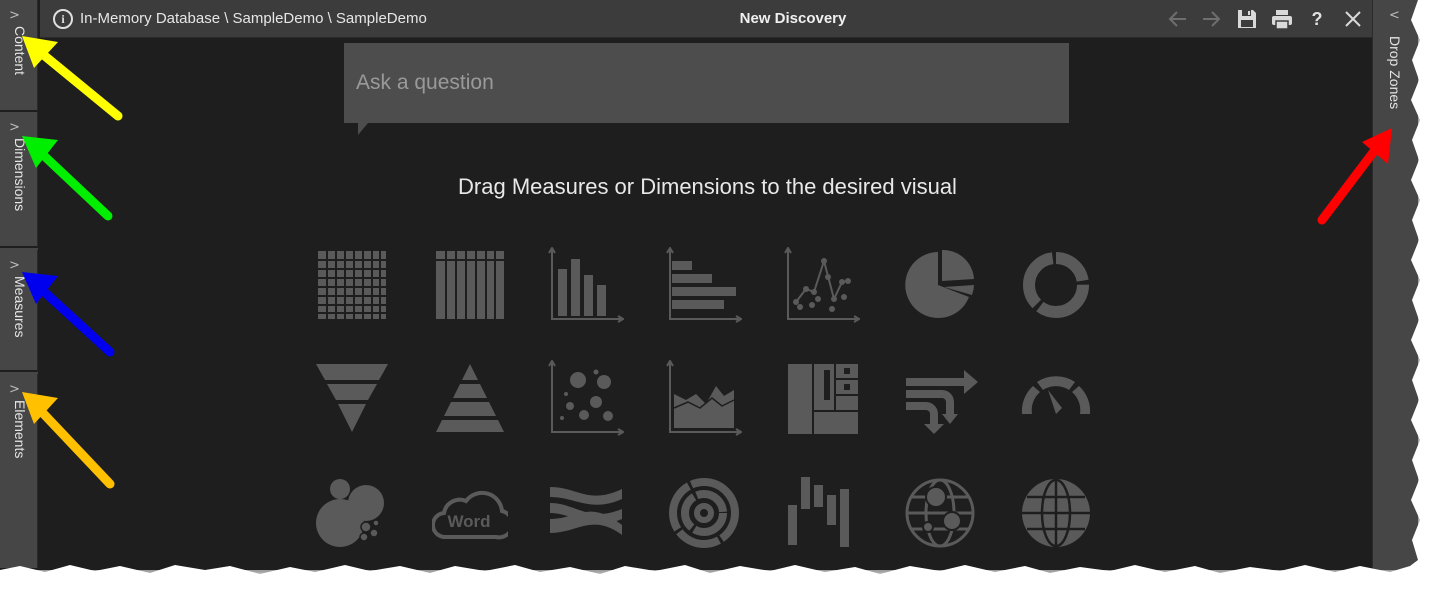 The image size is (1443, 598). What do you see at coordinates (822, 285) in the screenshot?
I see `scatter-line-icon` at bounding box center [822, 285].